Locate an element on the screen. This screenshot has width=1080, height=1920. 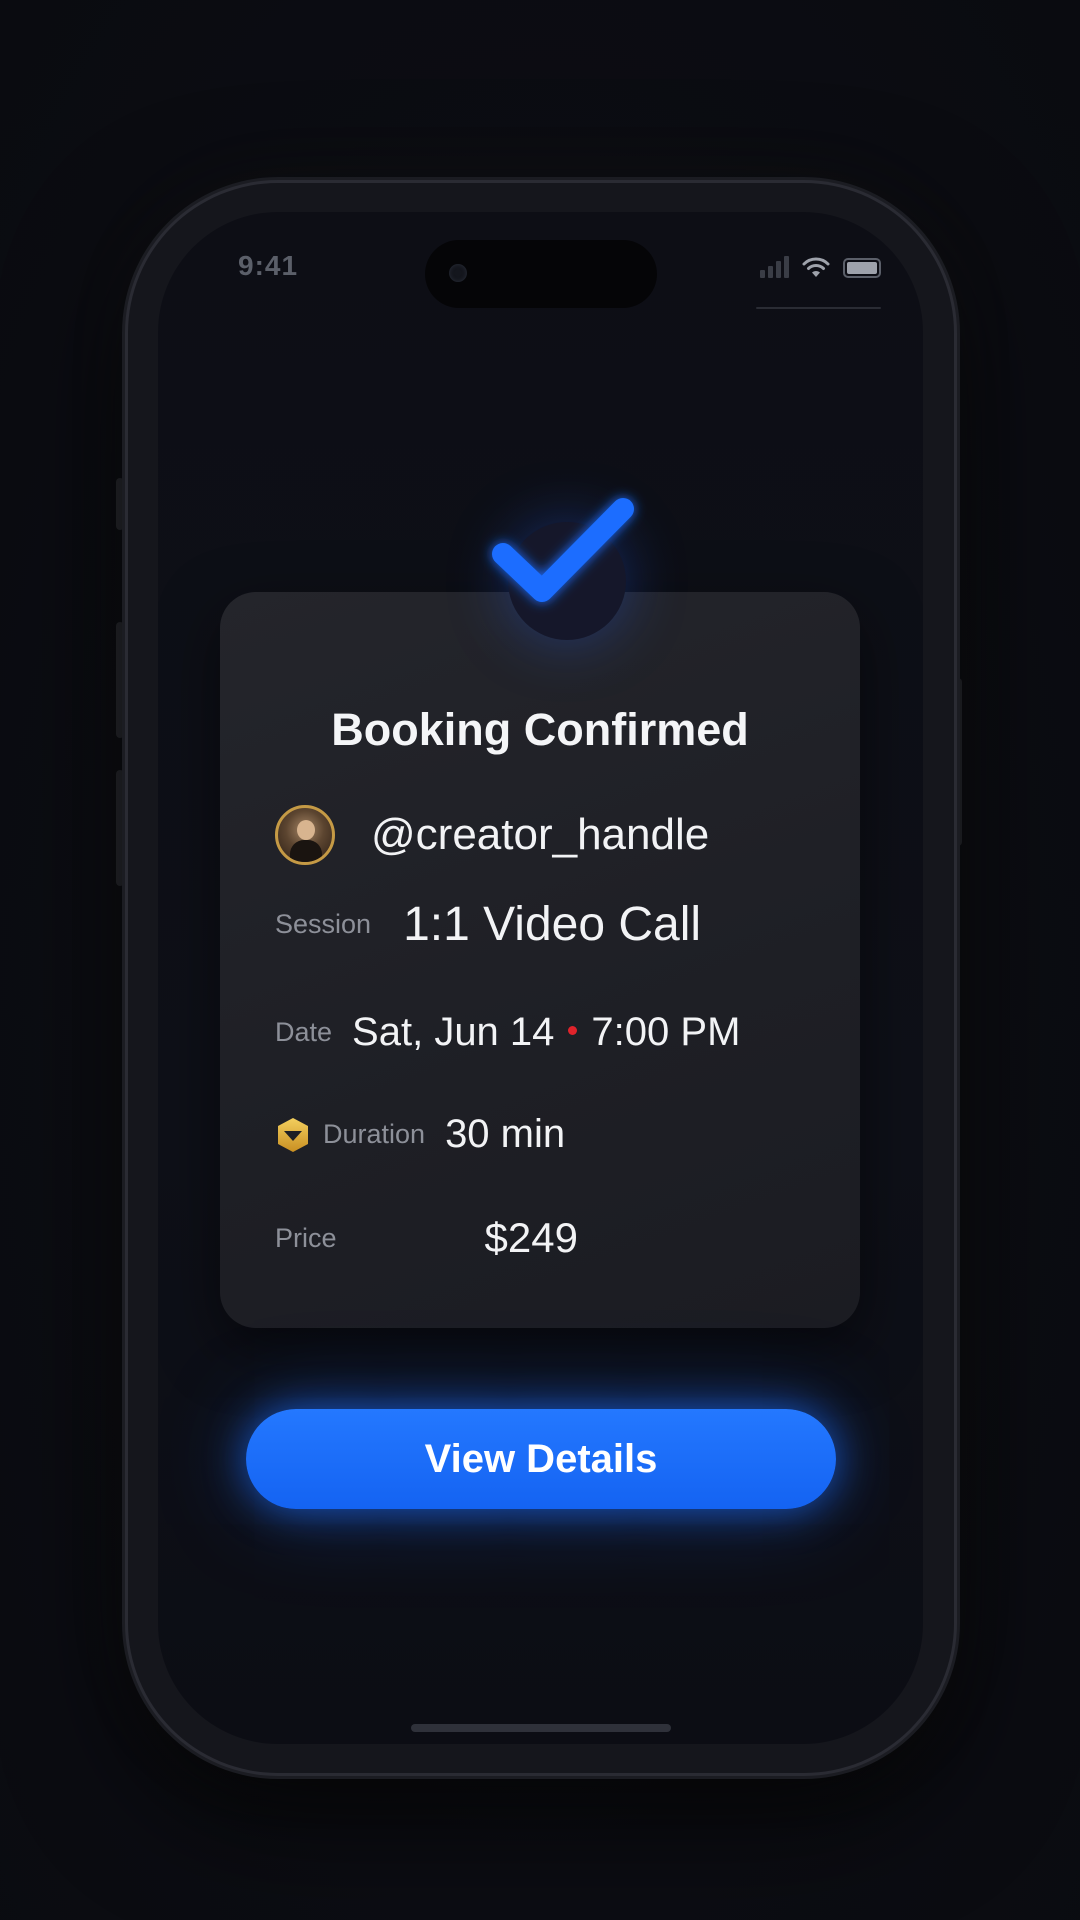
session-row: Session 1:1 Video Call is located at coordinates (488, 924).